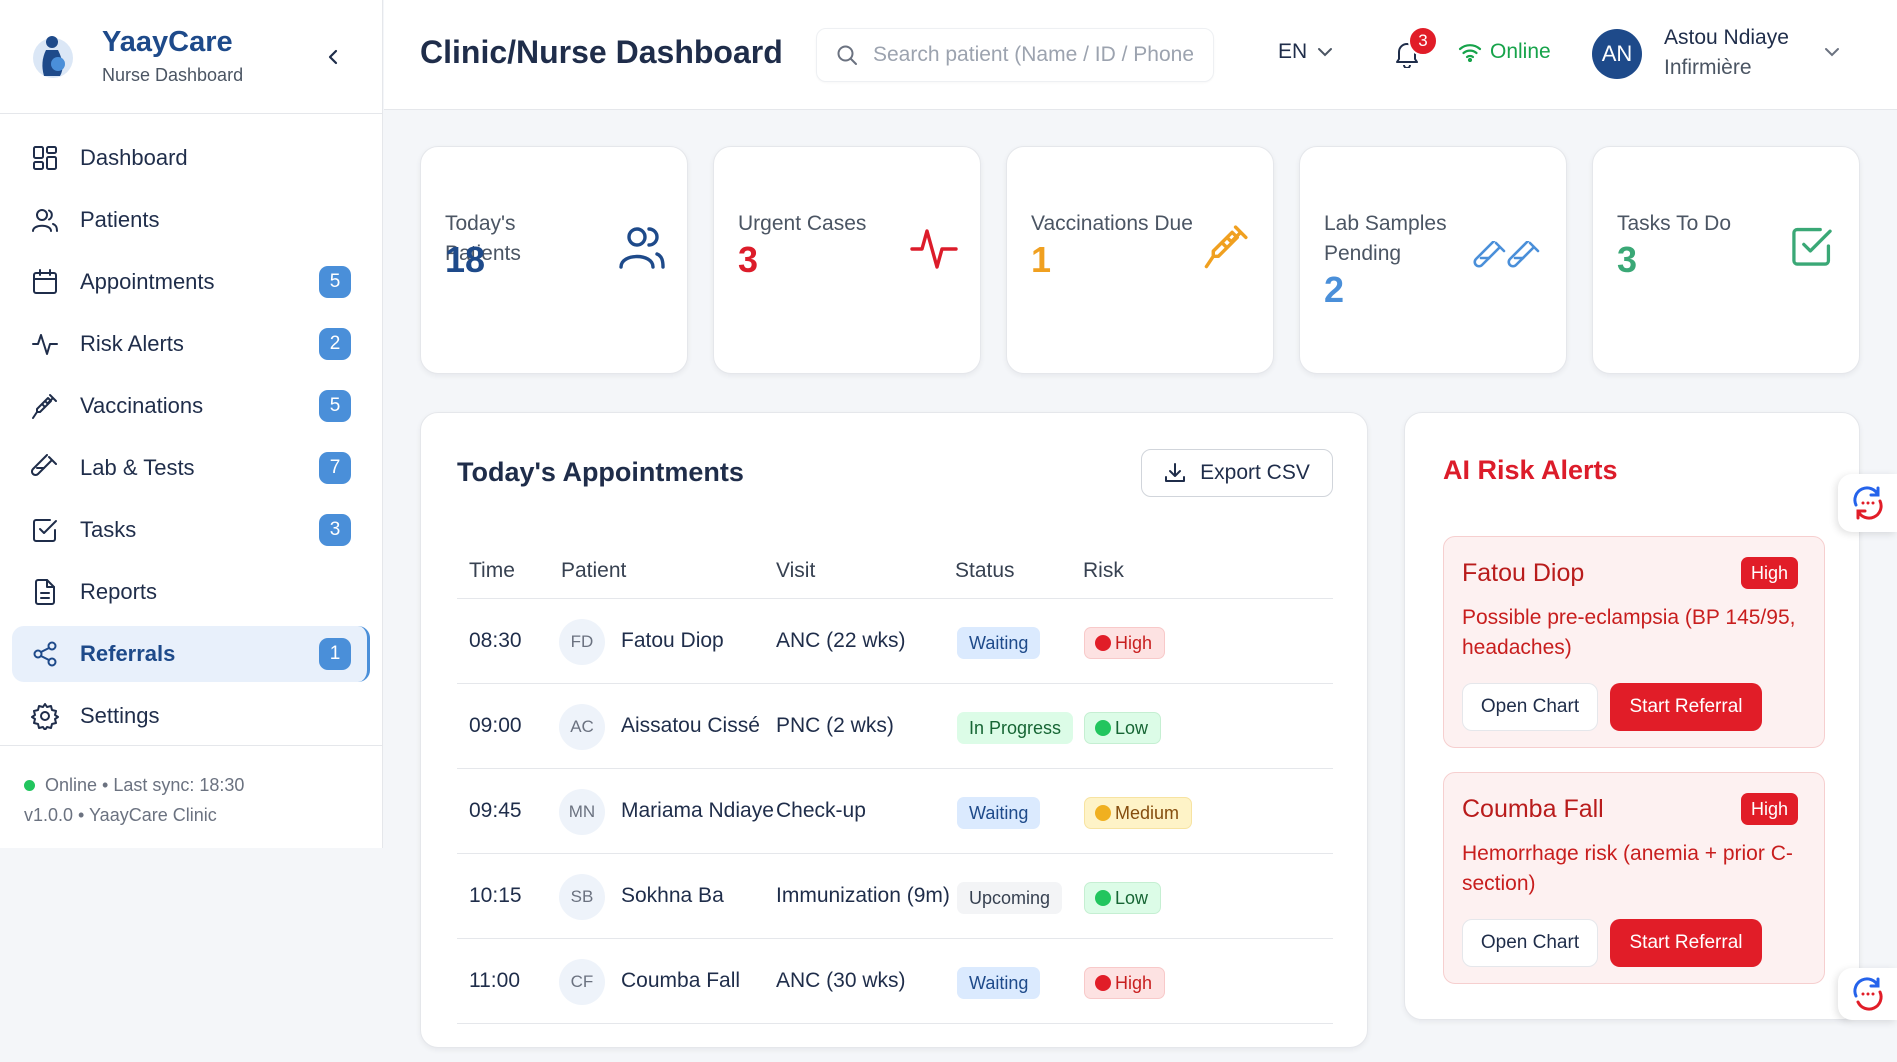 The image size is (1897, 1062). I want to click on sidebar-item-risk-alerts: Risk Alerts 2, so click(191, 344).